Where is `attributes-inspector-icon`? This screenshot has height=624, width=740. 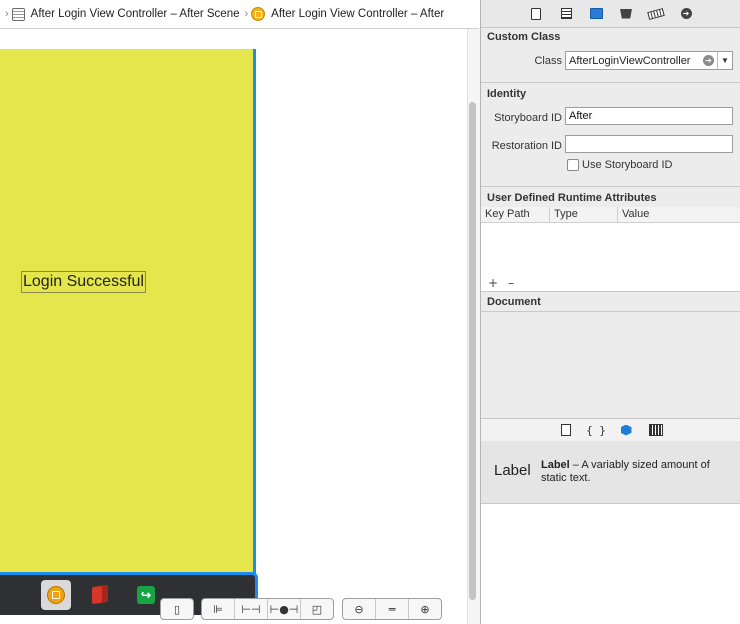 attributes-inspector-icon is located at coordinates (626, 13).